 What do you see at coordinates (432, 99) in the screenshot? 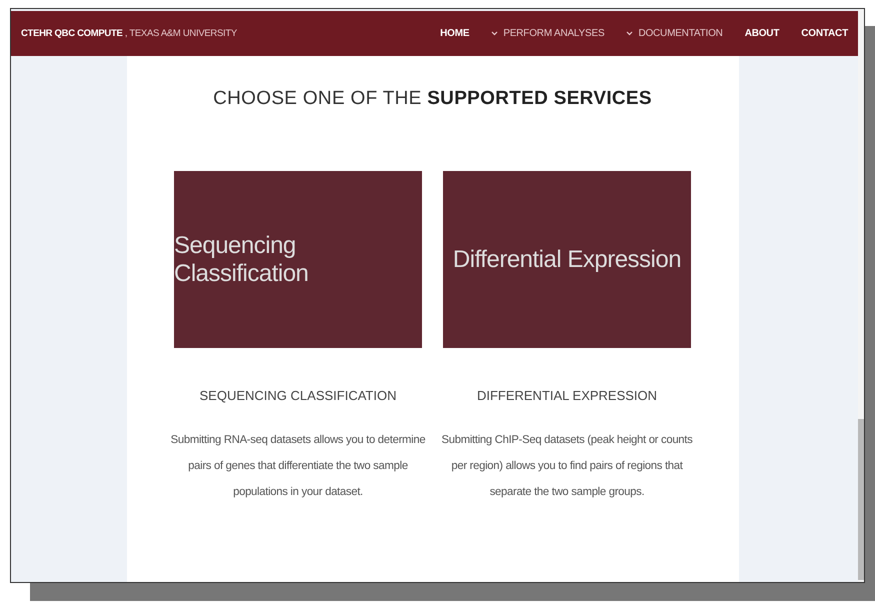
I see `page-heading: CHOOSE ONE OF THE SUPPORTED SERVICES` at bounding box center [432, 99].